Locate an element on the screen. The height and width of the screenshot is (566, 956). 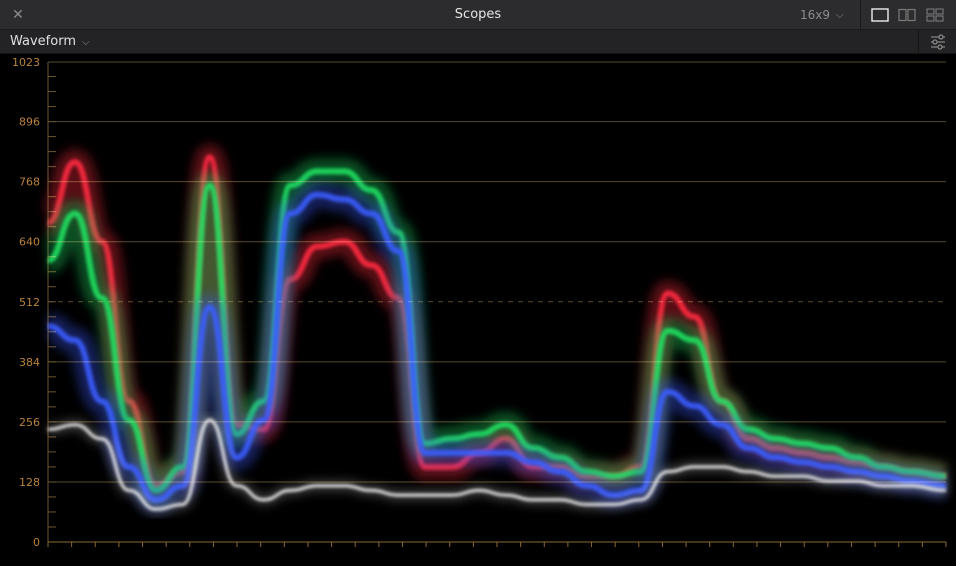
close-icon: ✕ is located at coordinates (18, 15).